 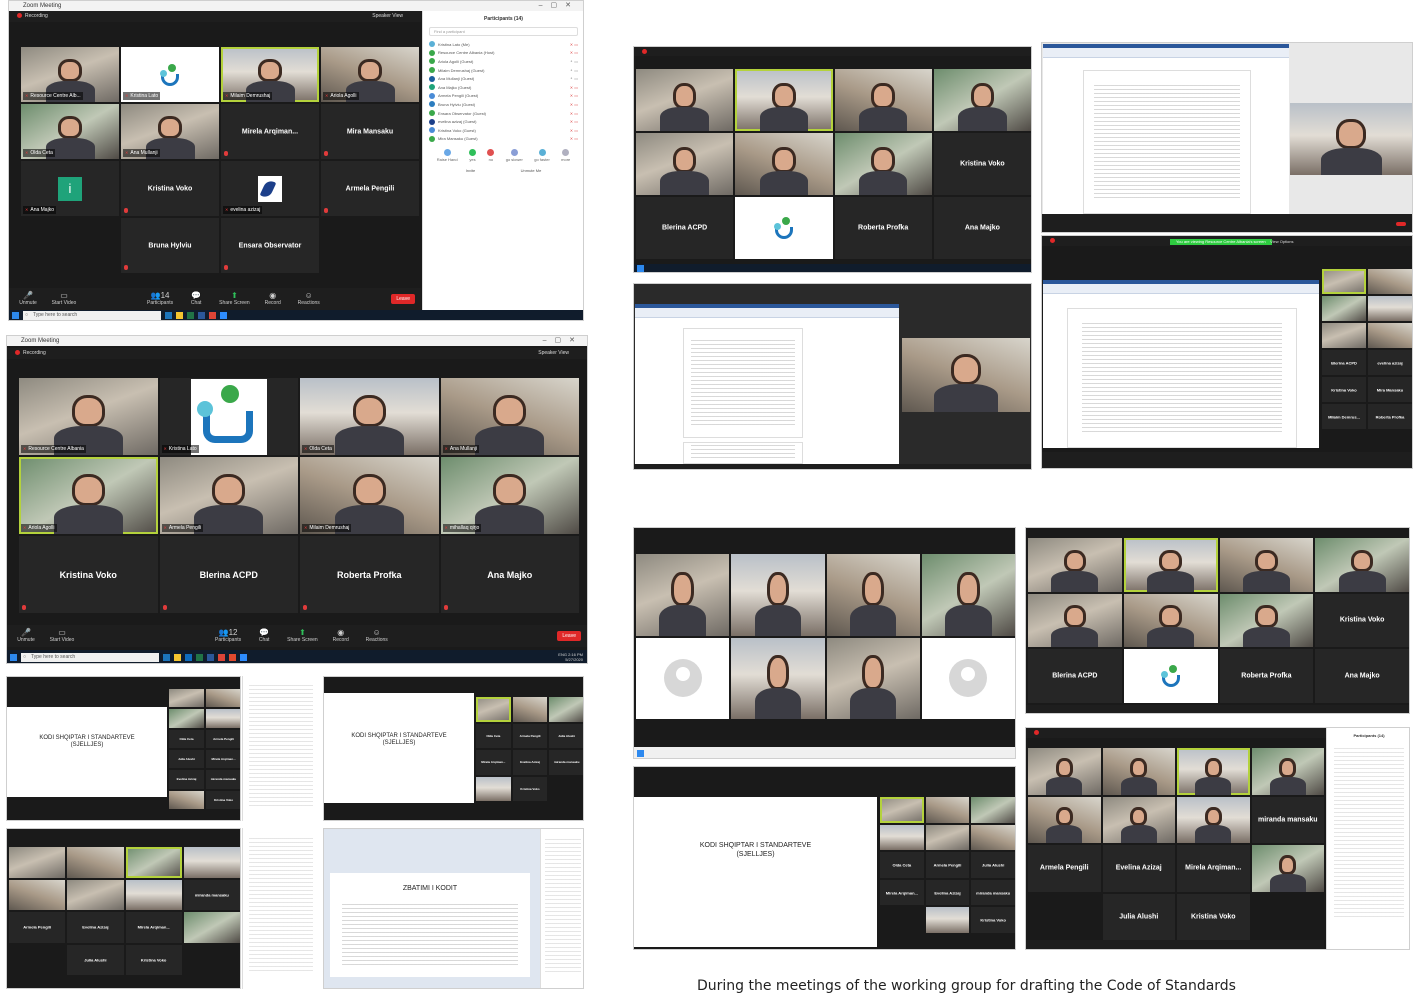 I want to click on video-tile: Ariola Agolli, so click(x=370, y=74).